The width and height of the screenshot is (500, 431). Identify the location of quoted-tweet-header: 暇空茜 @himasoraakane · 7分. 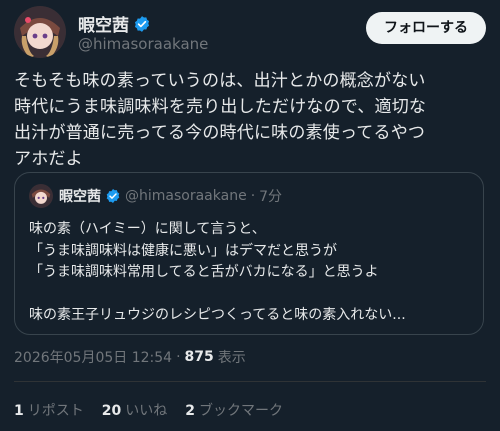
(170, 196).